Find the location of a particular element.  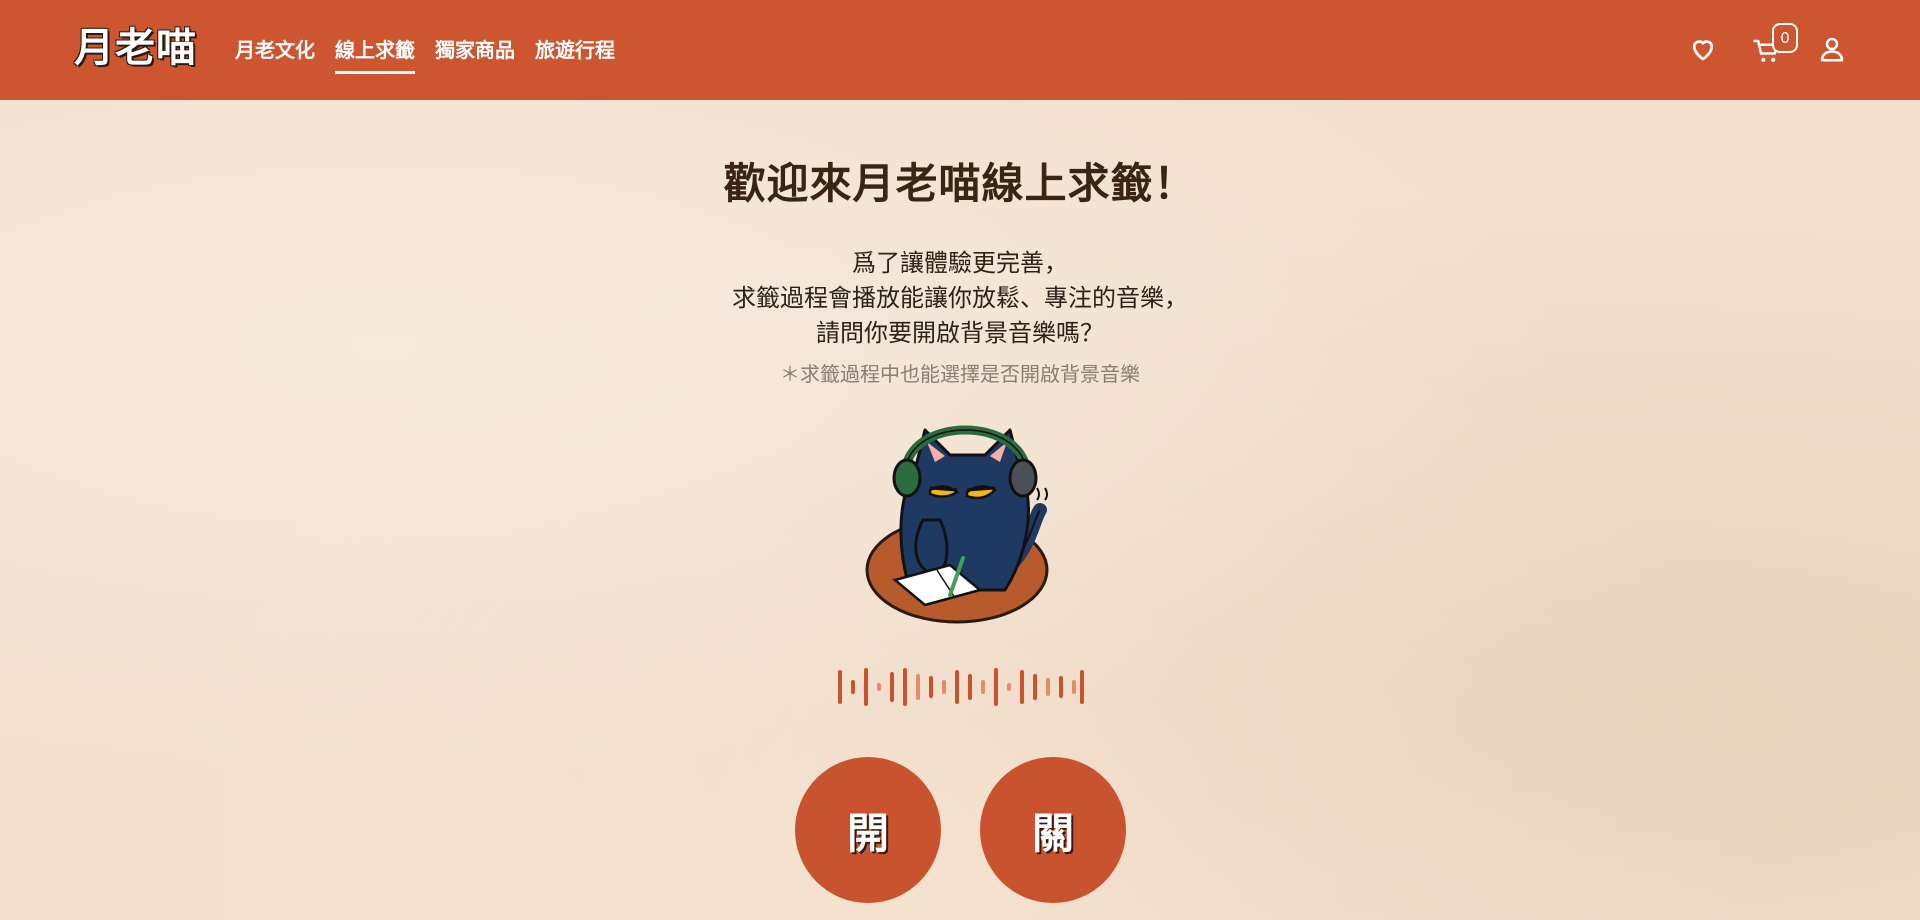

description-line: 請問你要開啟背景音樂嗎？ is located at coordinates (960, 333).